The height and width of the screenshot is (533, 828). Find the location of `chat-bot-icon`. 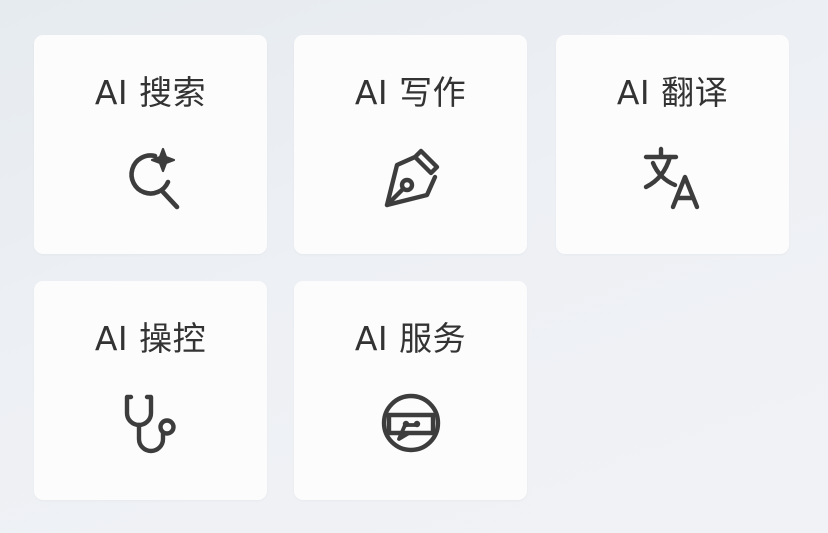

chat-bot-icon is located at coordinates (411, 425).